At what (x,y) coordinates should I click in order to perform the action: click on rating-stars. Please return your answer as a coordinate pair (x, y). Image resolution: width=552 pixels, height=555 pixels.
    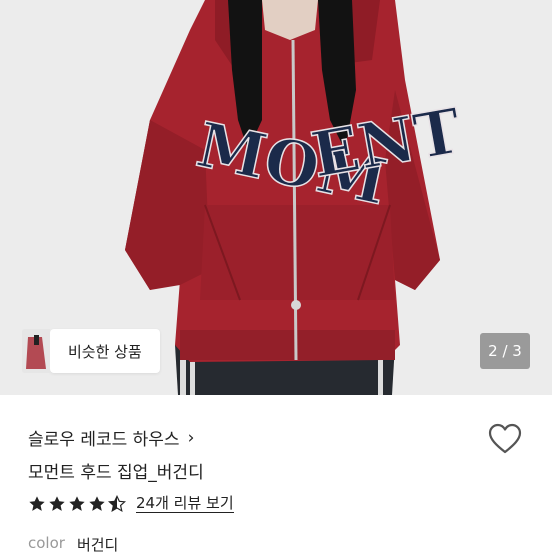
    Looking at the image, I should click on (77, 503).